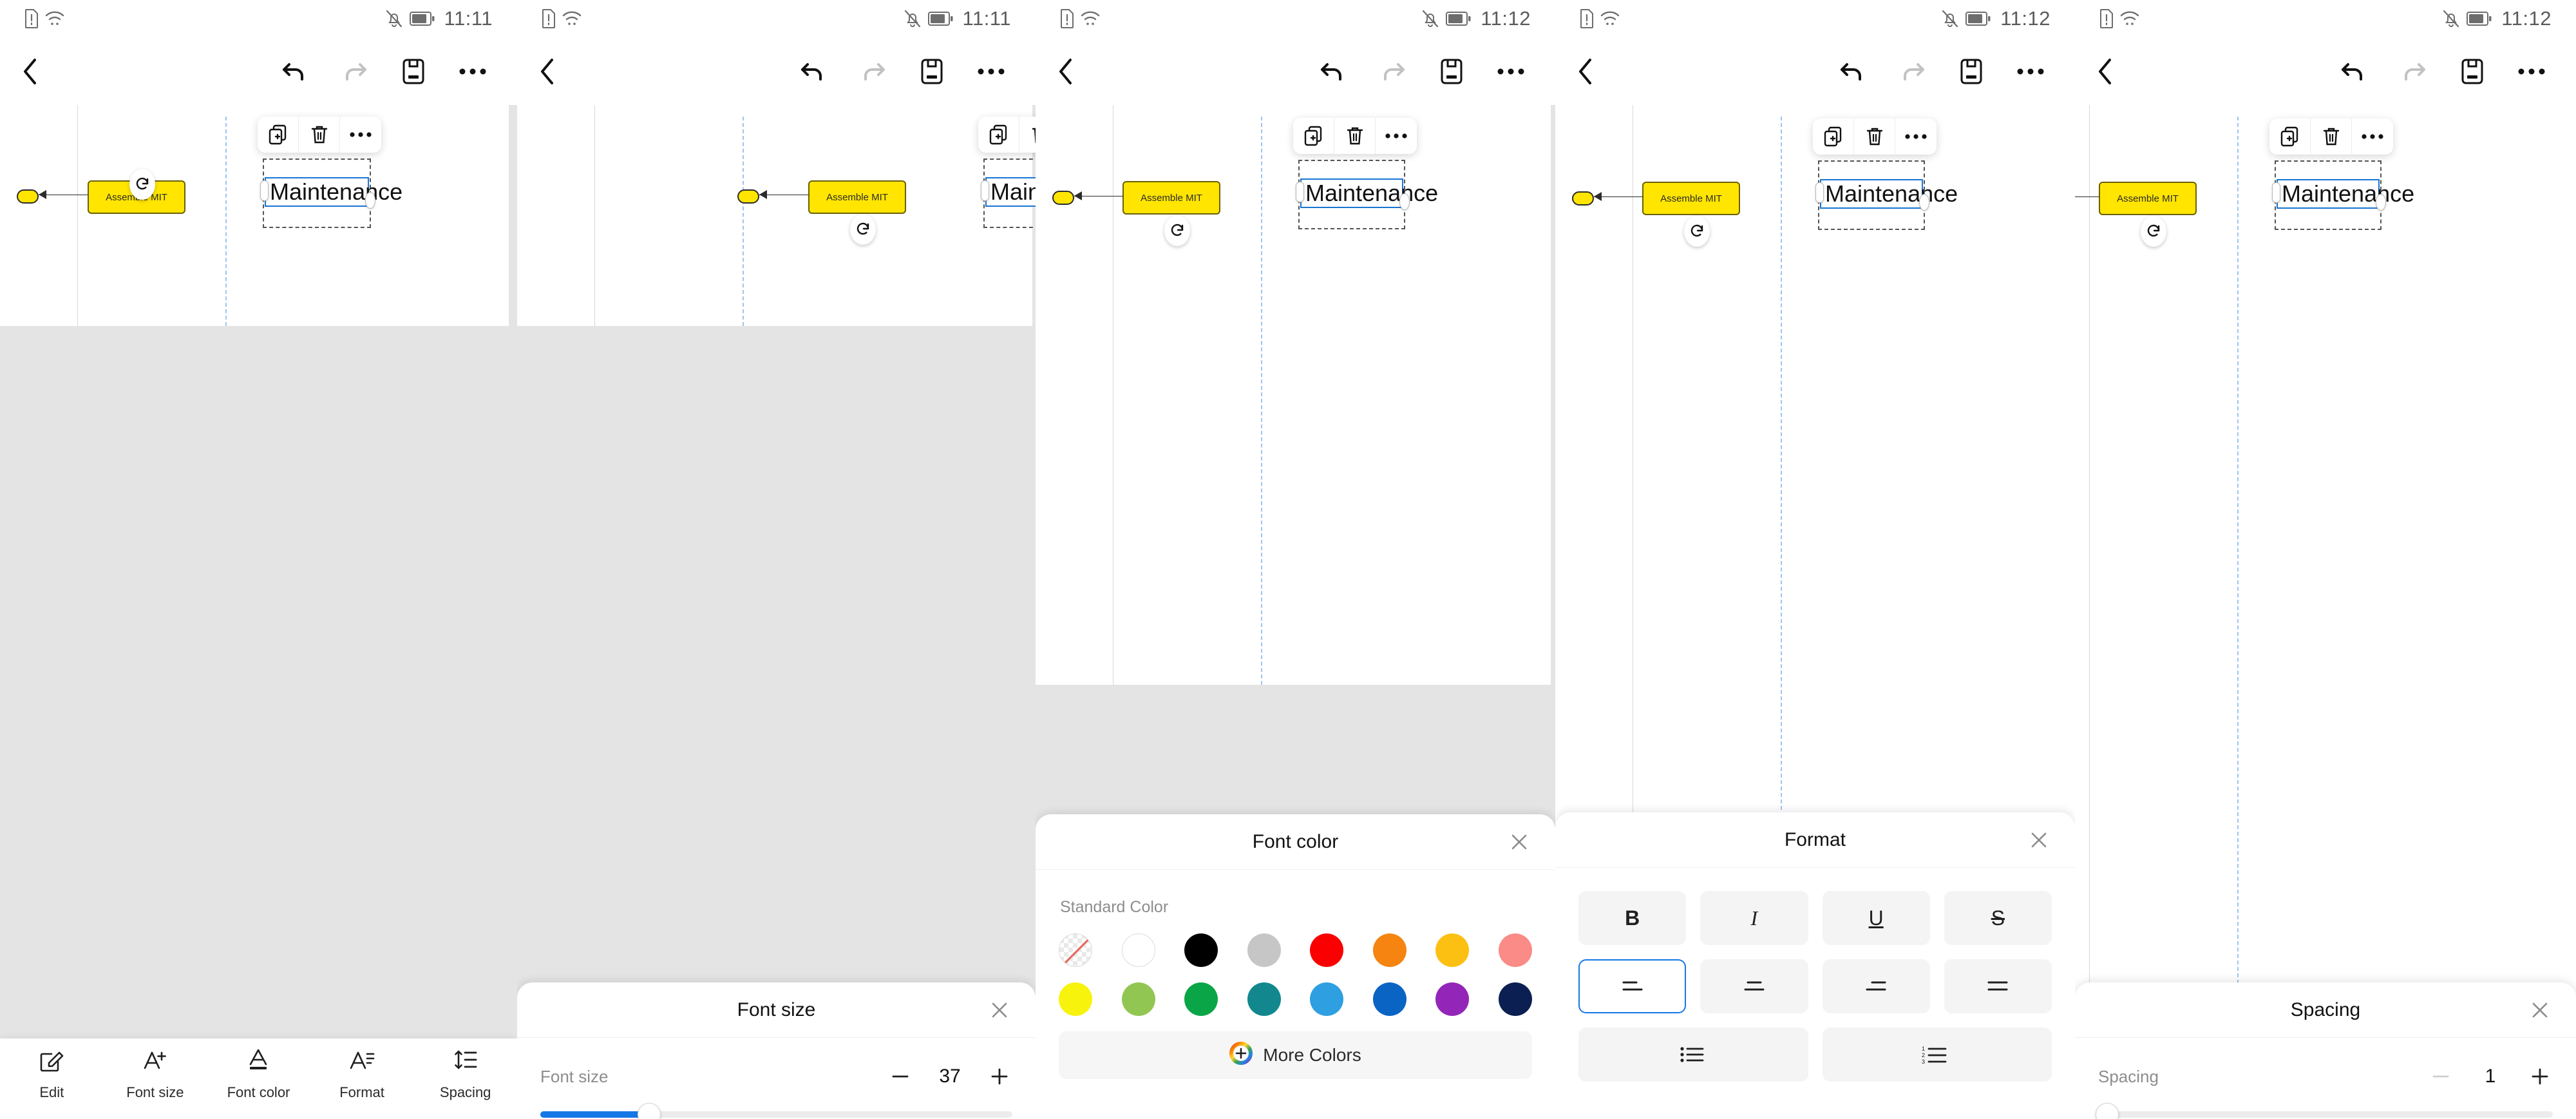 The height and width of the screenshot is (1119, 2576). What do you see at coordinates (1138, 999) in the screenshot?
I see `swatch-light-green` at bounding box center [1138, 999].